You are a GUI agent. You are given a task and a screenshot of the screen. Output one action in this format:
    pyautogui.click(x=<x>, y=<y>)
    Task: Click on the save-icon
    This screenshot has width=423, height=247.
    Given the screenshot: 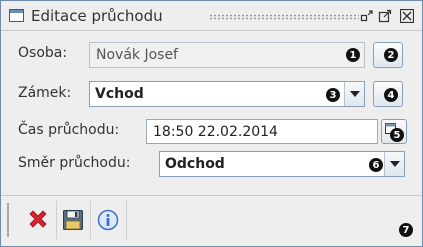 What is the action you would take?
    pyautogui.click(x=73, y=220)
    